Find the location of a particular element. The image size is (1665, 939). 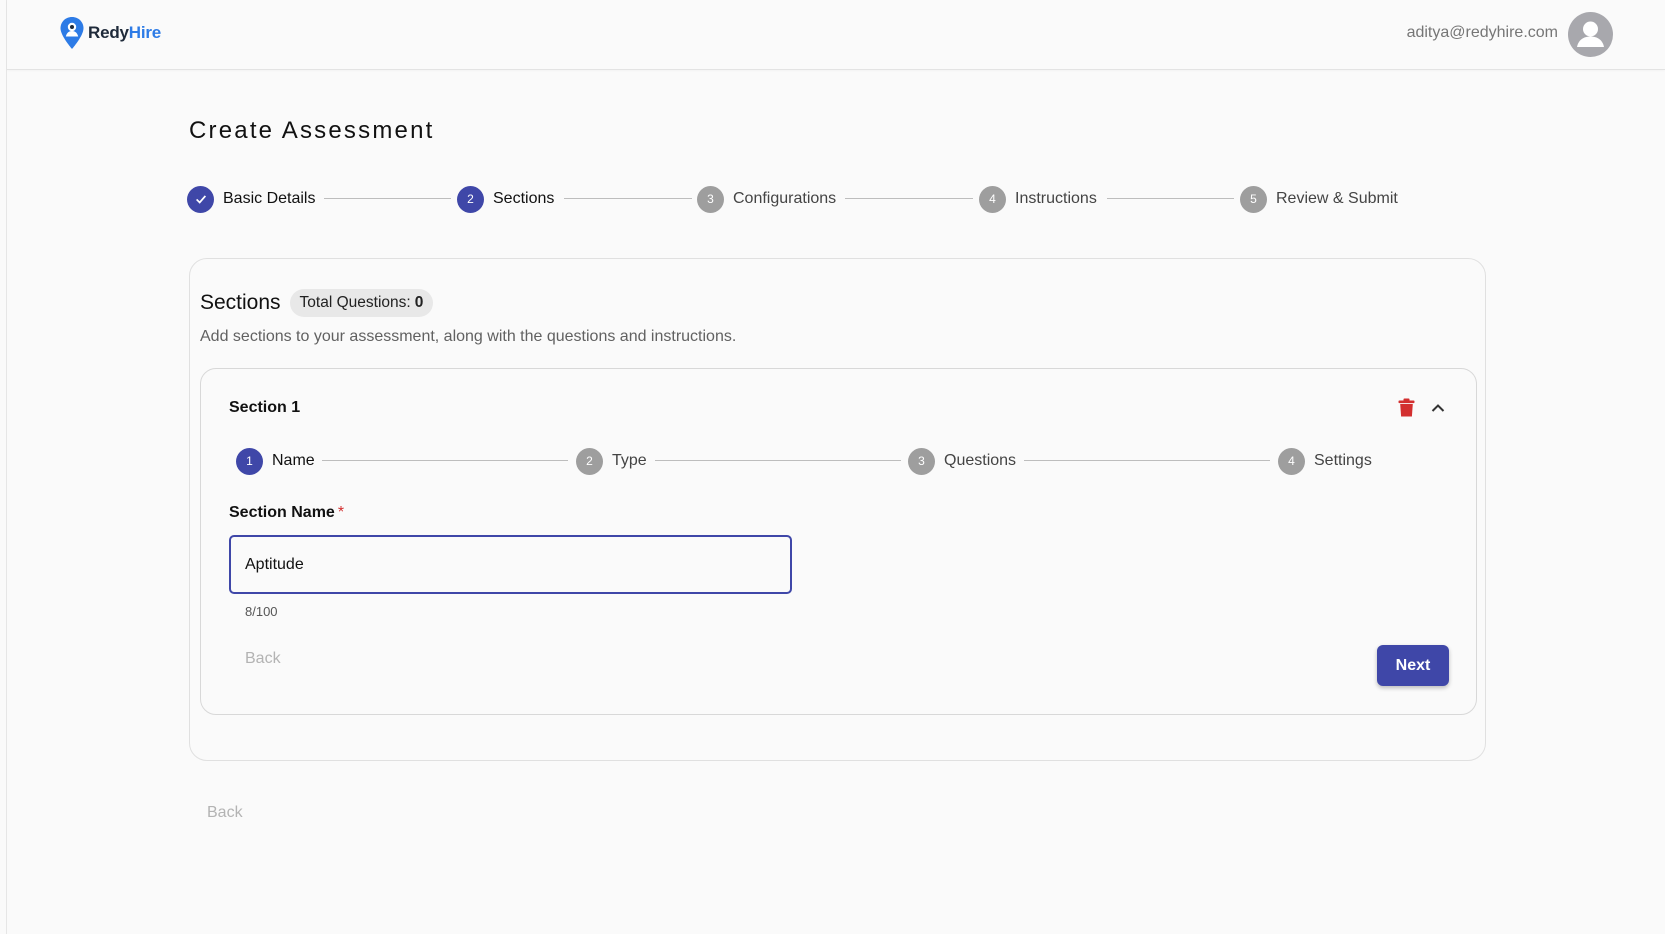

step-label: Name is located at coordinates (293, 460).